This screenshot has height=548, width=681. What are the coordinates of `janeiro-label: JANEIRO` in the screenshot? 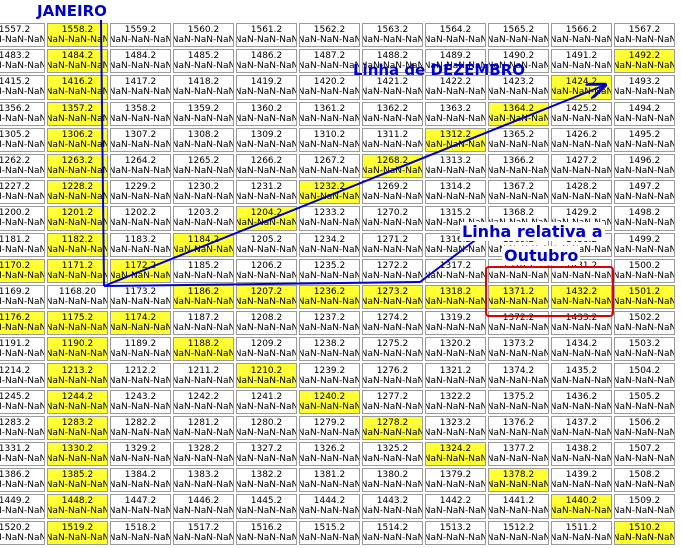 It's located at (72, 11).